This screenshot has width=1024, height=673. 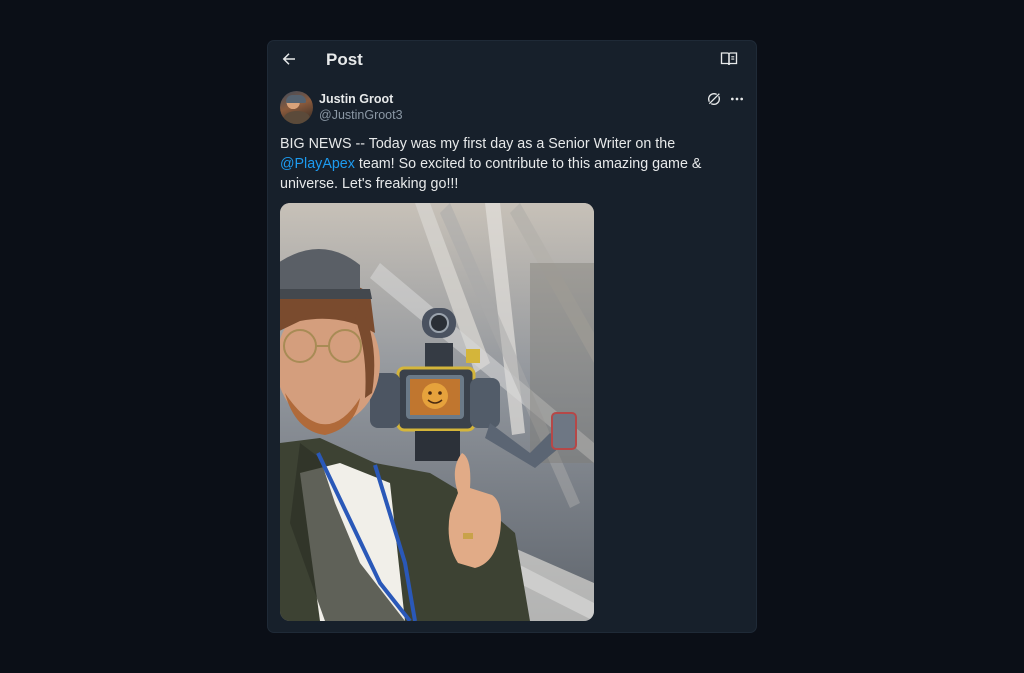 I want to click on avatar, so click(x=296, y=107).